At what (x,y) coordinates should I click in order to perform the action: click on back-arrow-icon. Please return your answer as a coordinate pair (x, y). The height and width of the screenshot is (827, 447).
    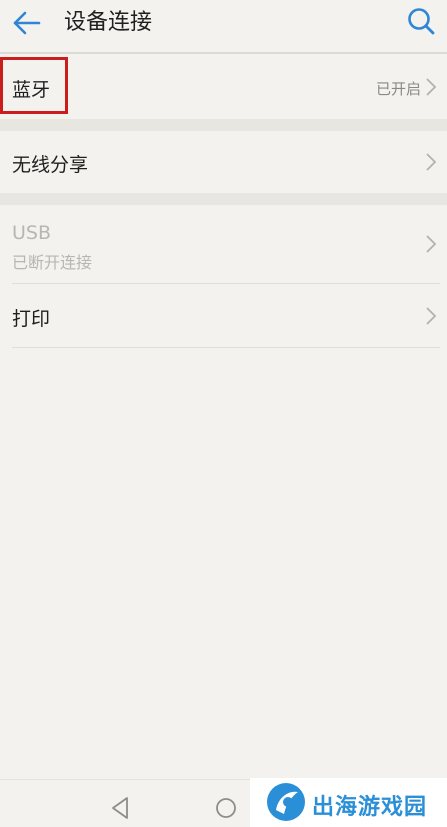
    Looking at the image, I should click on (27, 23).